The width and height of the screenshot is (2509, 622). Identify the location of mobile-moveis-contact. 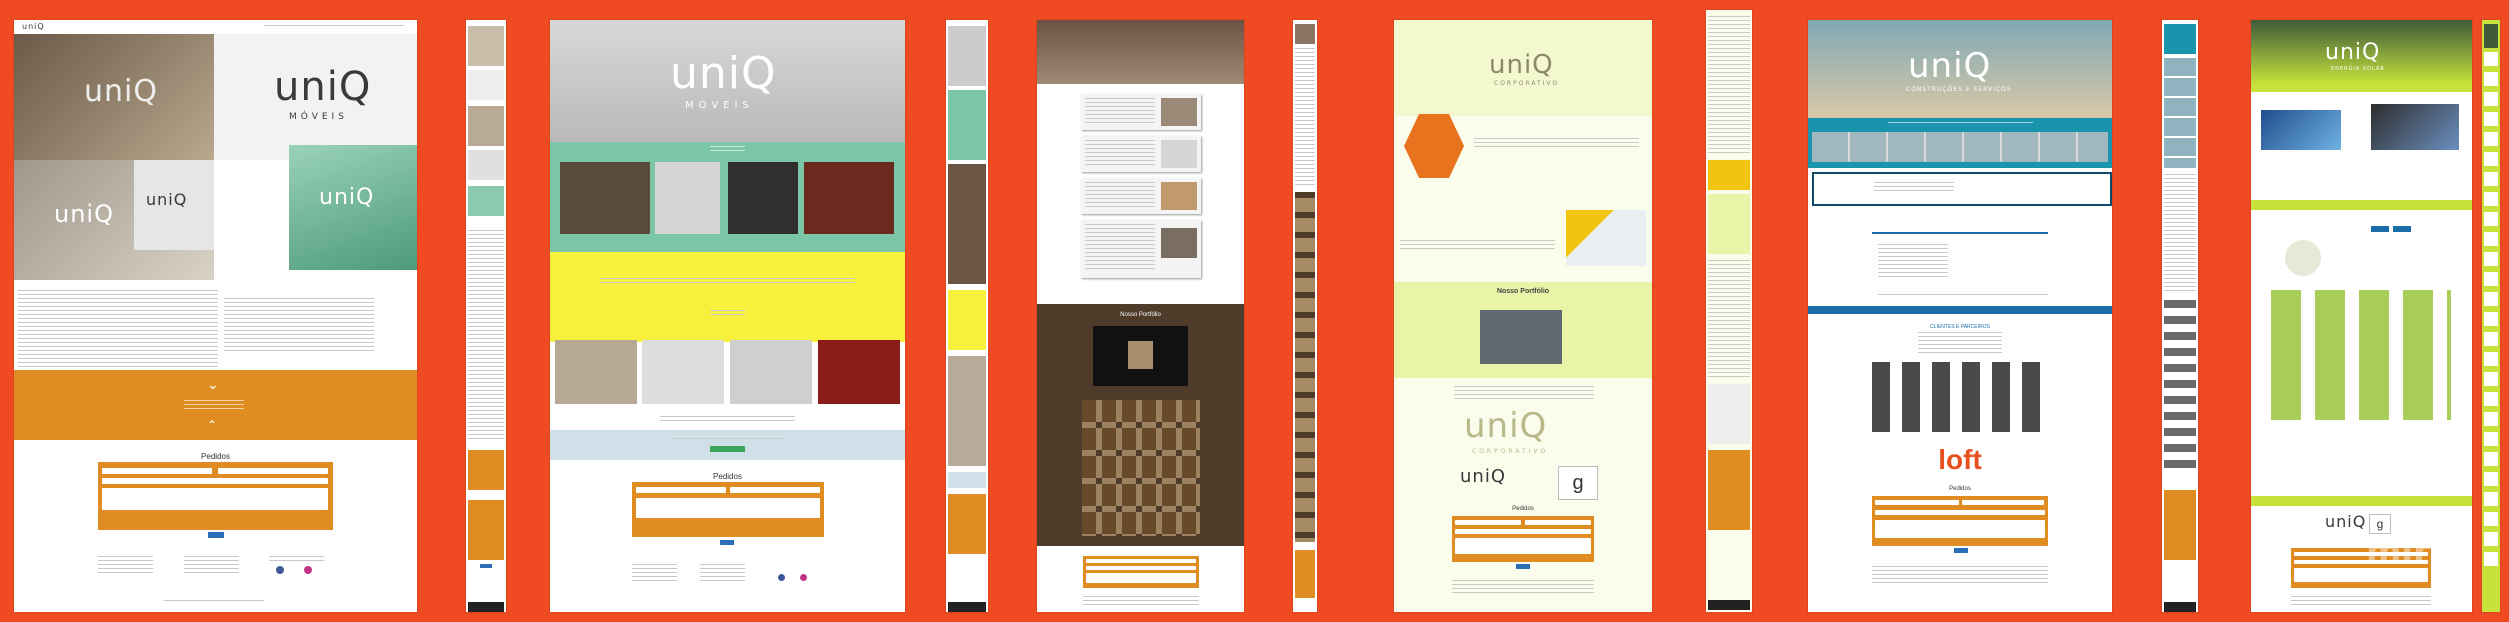
(967, 480).